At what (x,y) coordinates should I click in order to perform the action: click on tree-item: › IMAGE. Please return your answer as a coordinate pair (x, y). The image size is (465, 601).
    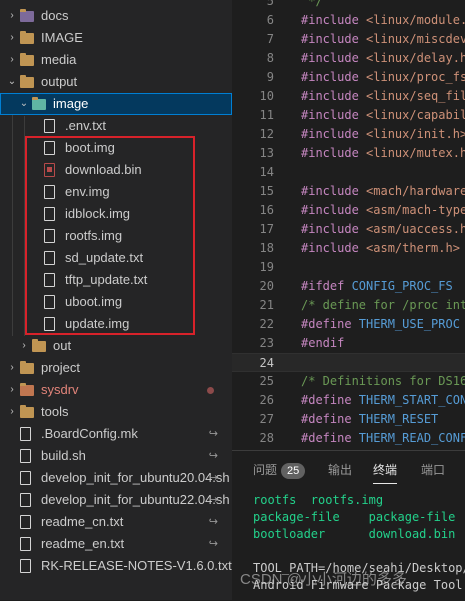
    Looking at the image, I should click on (116, 38).